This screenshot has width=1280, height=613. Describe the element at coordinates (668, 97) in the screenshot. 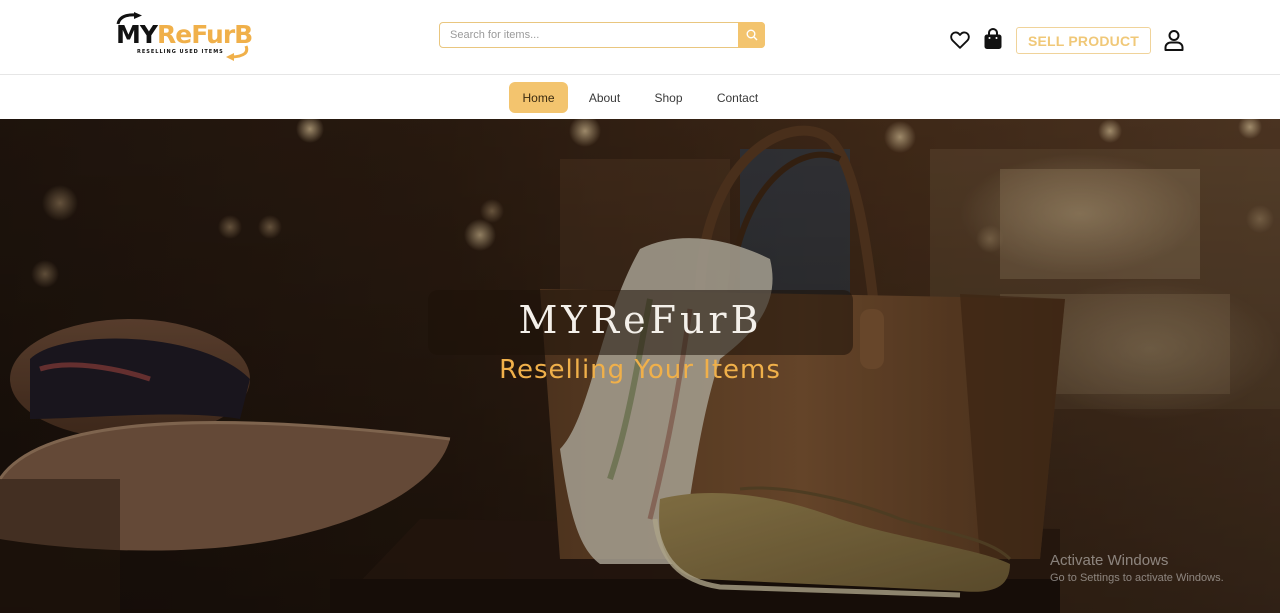

I see `nav-item-shop: Shop` at that location.